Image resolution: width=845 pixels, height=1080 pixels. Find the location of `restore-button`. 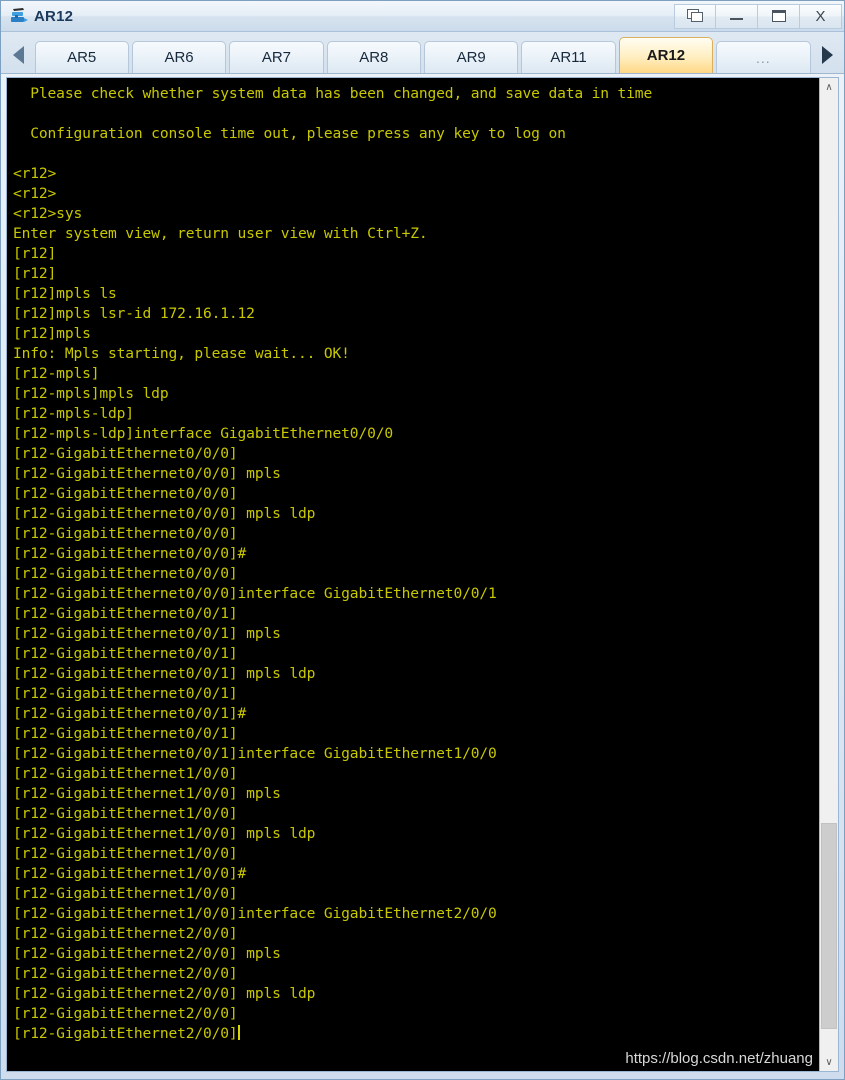

restore-button is located at coordinates (695, 16).